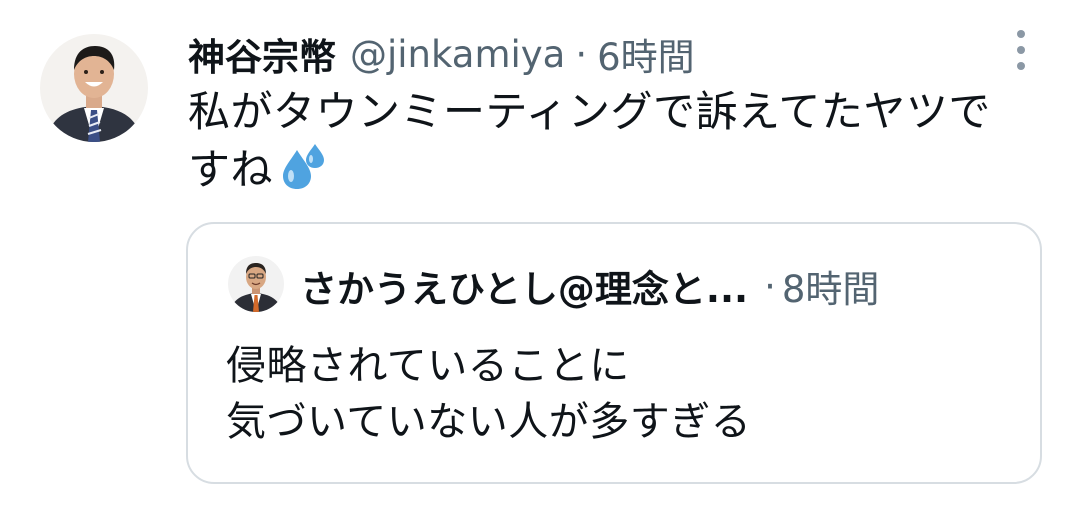 The image size is (1080, 509). What do you see at coordinates (488, 394) in the screenshot?
I see `quoted-tweet-text: 侵略されていることに 気づいていない人が多すぎる` at bounding box center [488, 394].